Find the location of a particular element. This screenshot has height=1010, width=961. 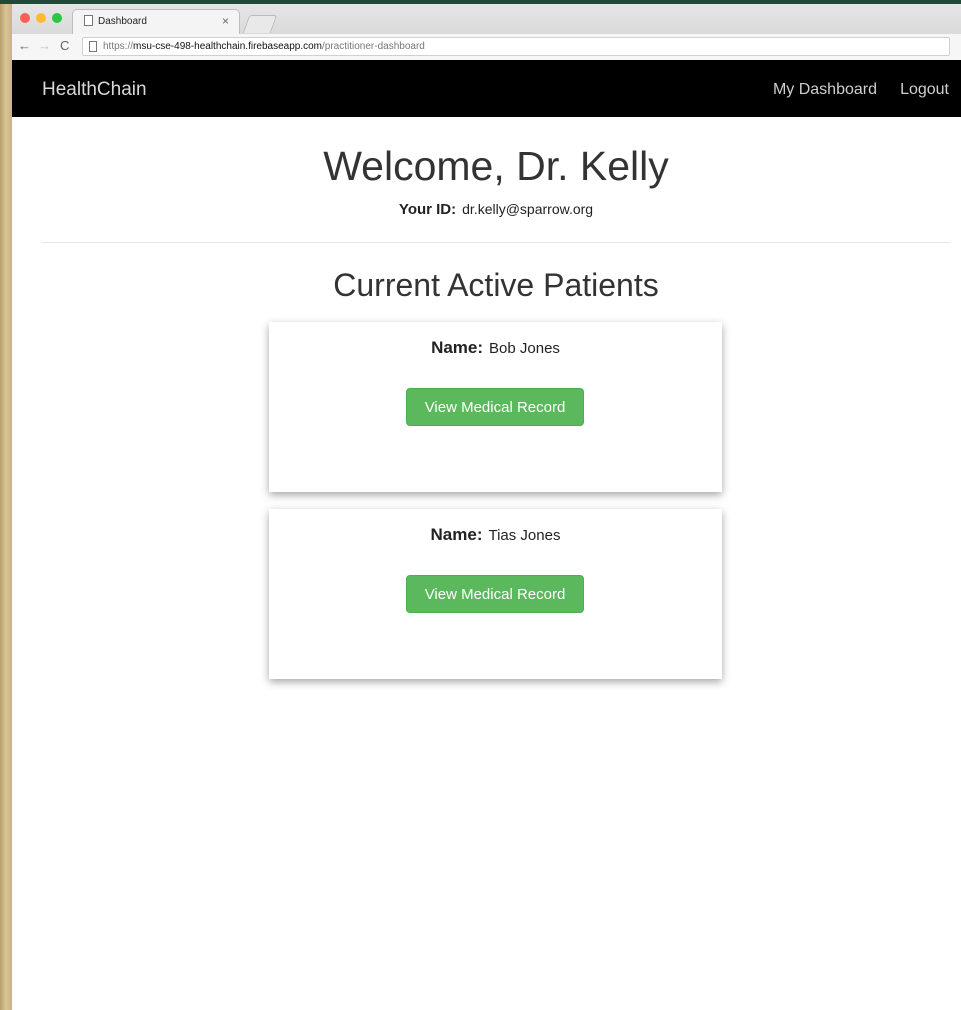

tab-title: Dashboard is located at coordinates (122, 21).